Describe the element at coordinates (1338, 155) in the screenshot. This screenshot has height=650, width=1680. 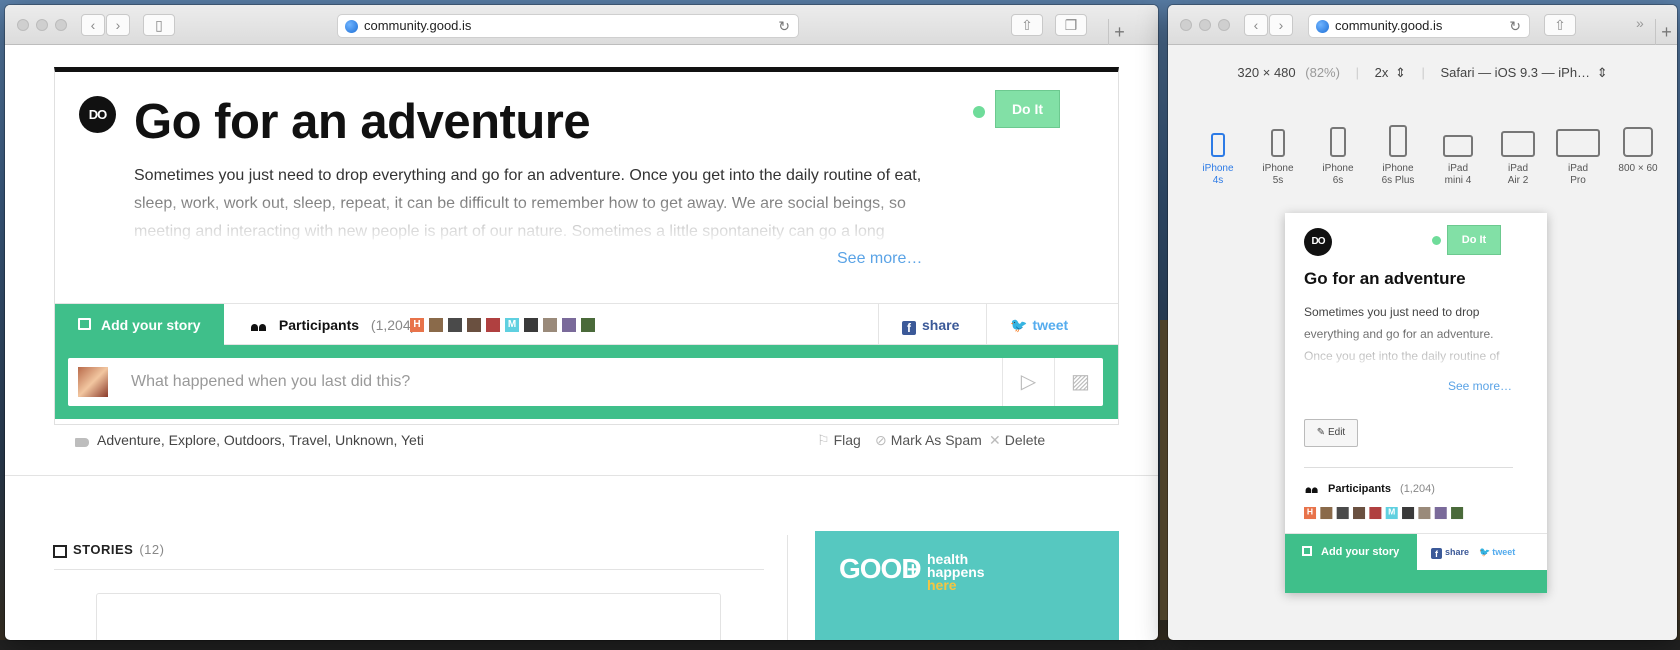
I see `device-option: iPhone 6s` at that location.